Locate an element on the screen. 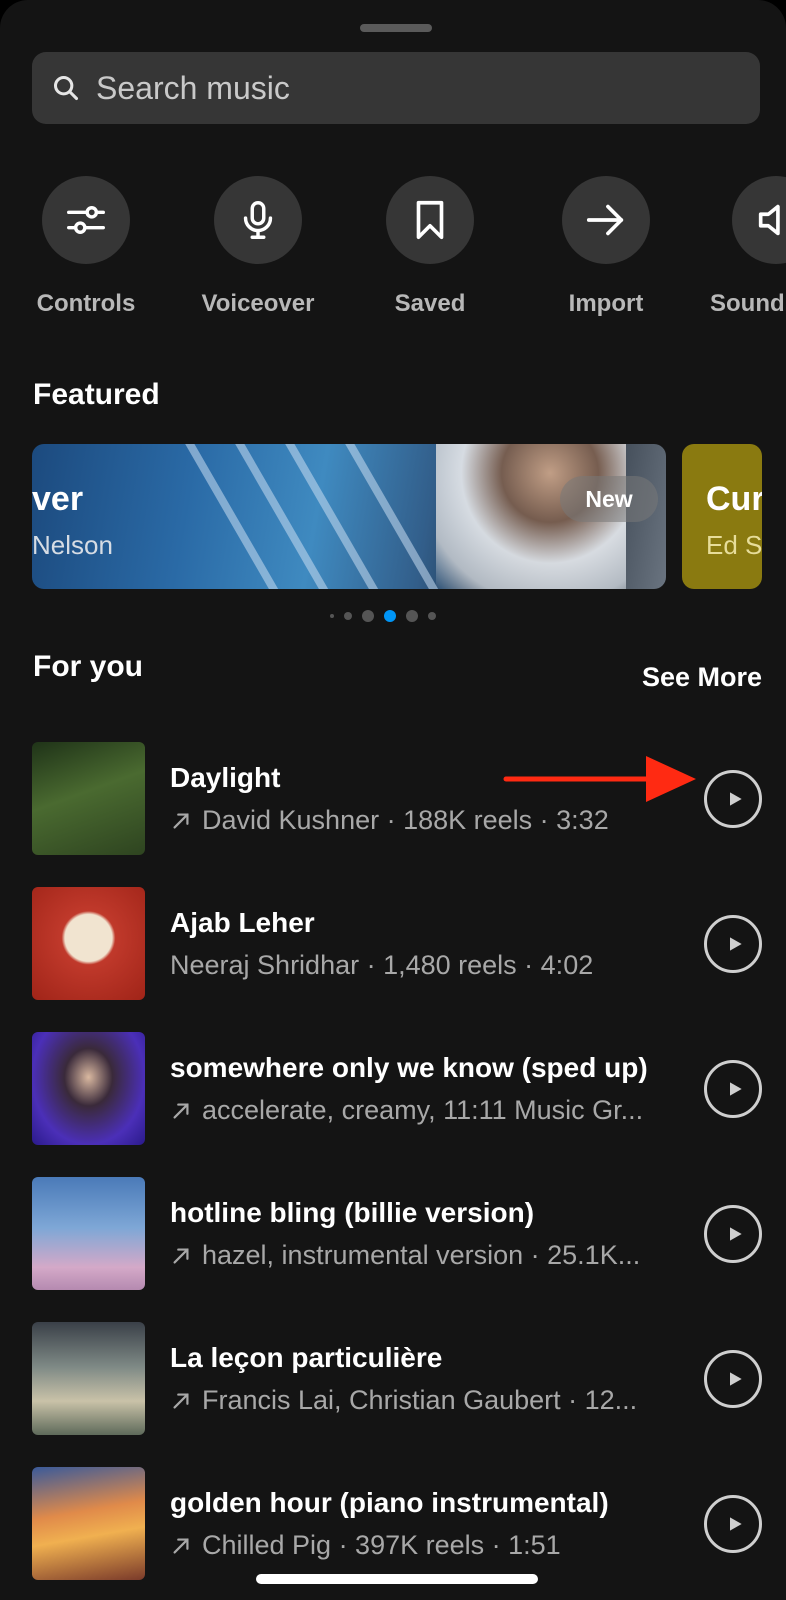 The height and width of the screenshot is (1600, 786). featured-banner: ver Nelson New is located at coordinates (349, 516).